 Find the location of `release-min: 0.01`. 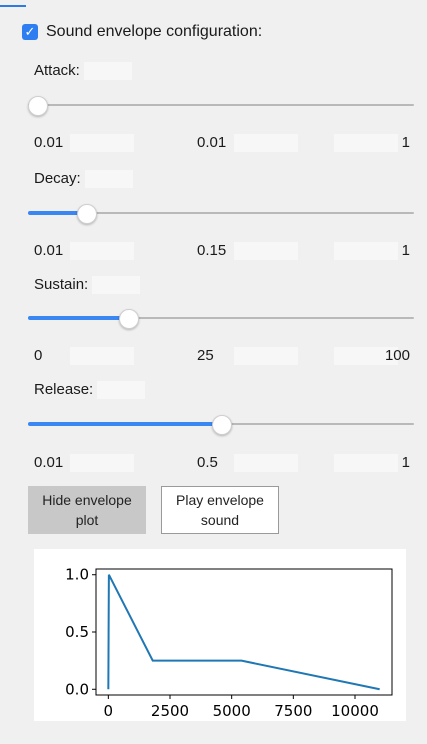

release-min: 0.01 is located at coordinates (49, 462).